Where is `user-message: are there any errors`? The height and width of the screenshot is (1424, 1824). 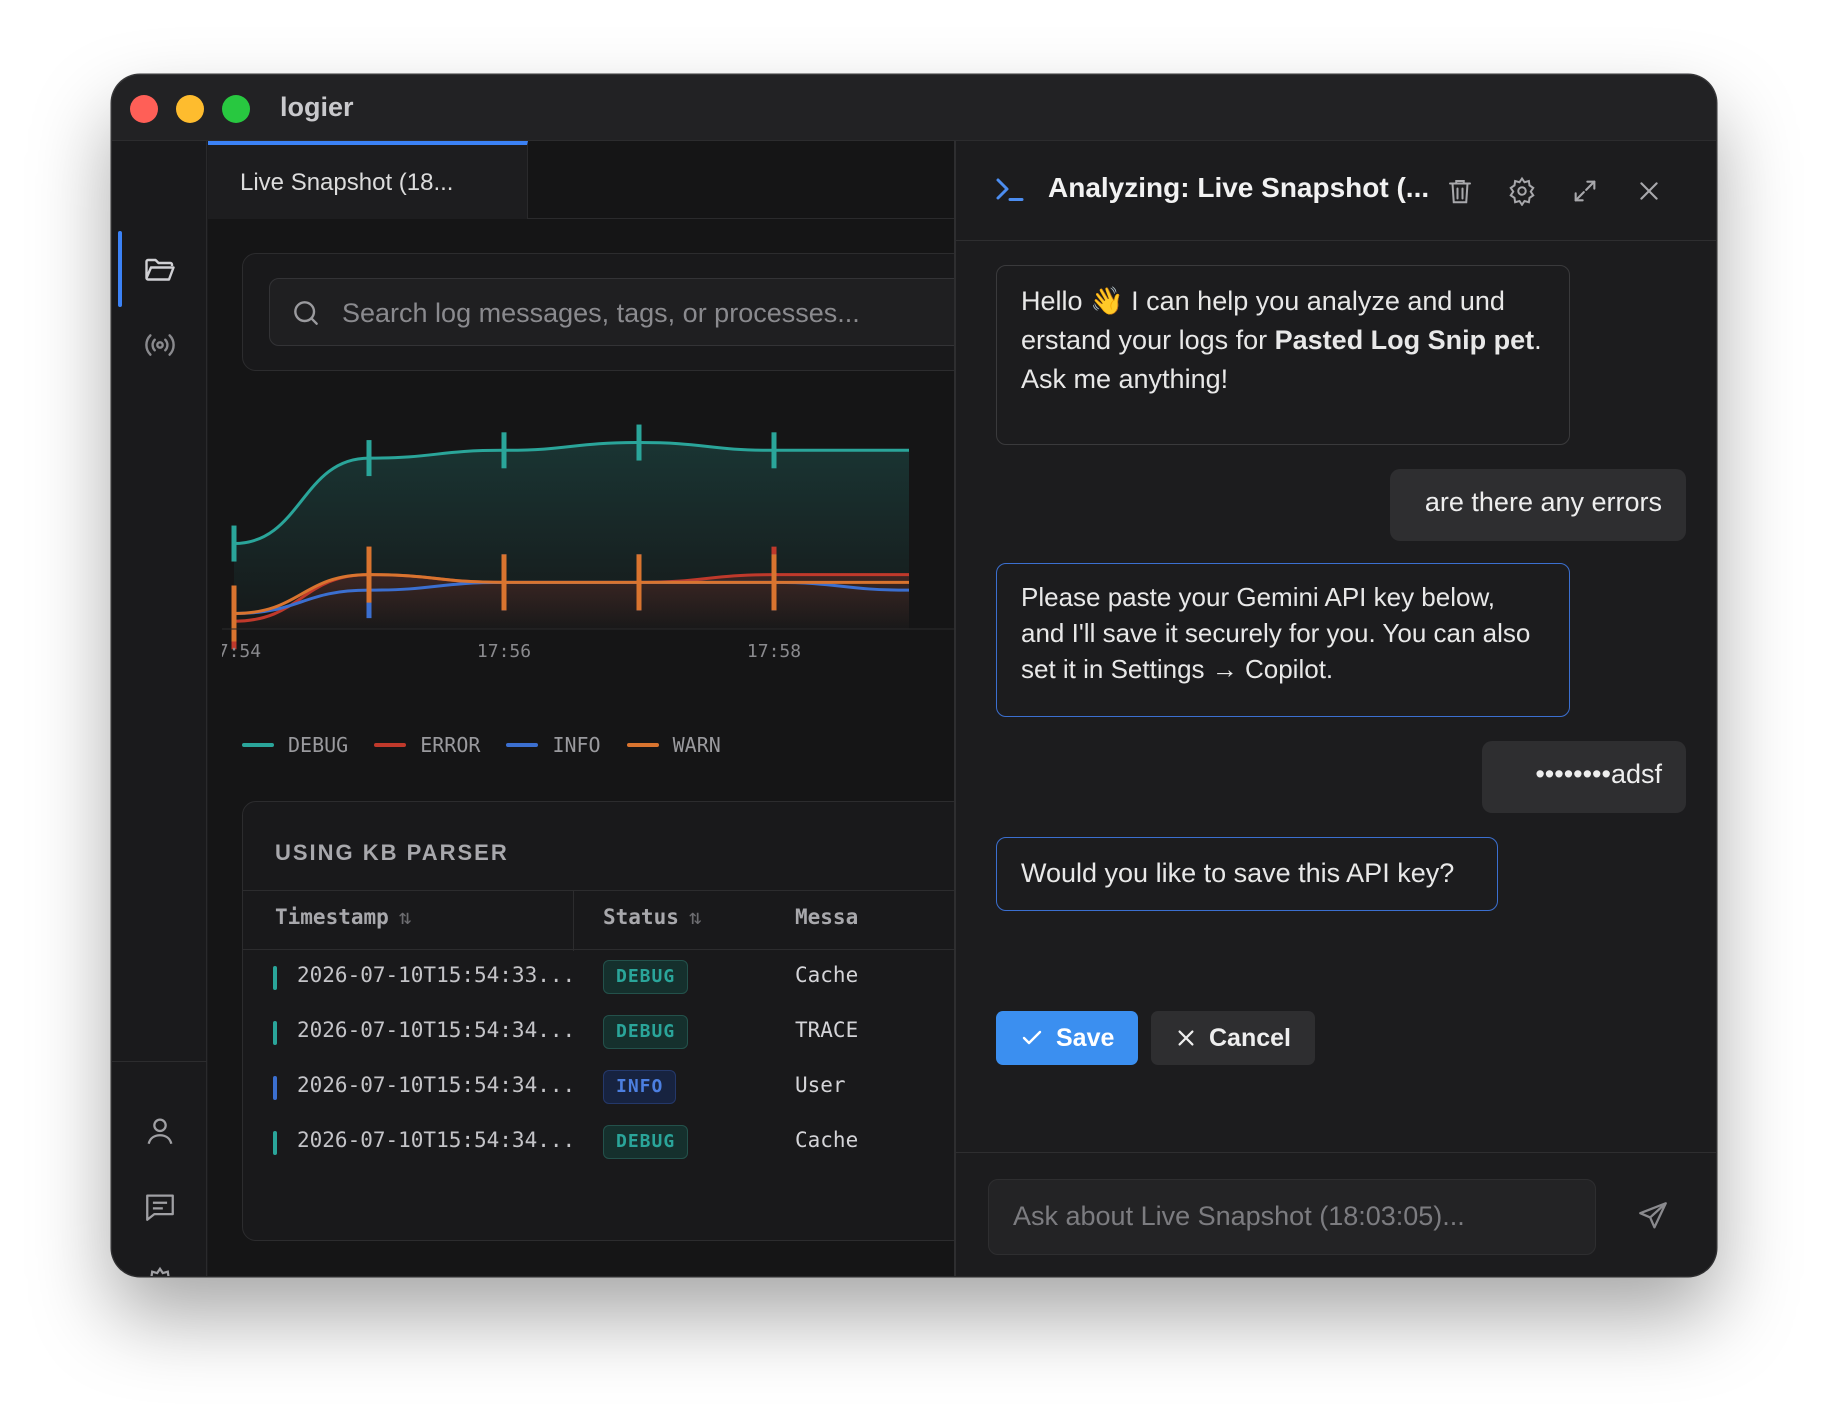 user-message: are there any errors is located at coordinates (1538, 505).